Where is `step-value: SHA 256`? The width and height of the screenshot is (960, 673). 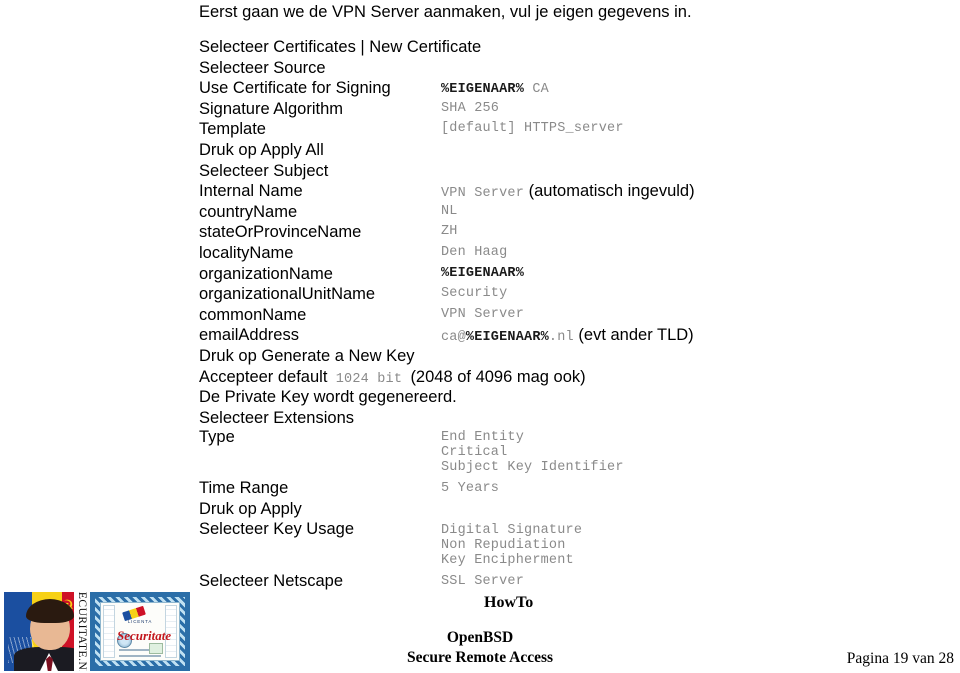
step-value: SHA 256 is located at coordinates (470, 108).